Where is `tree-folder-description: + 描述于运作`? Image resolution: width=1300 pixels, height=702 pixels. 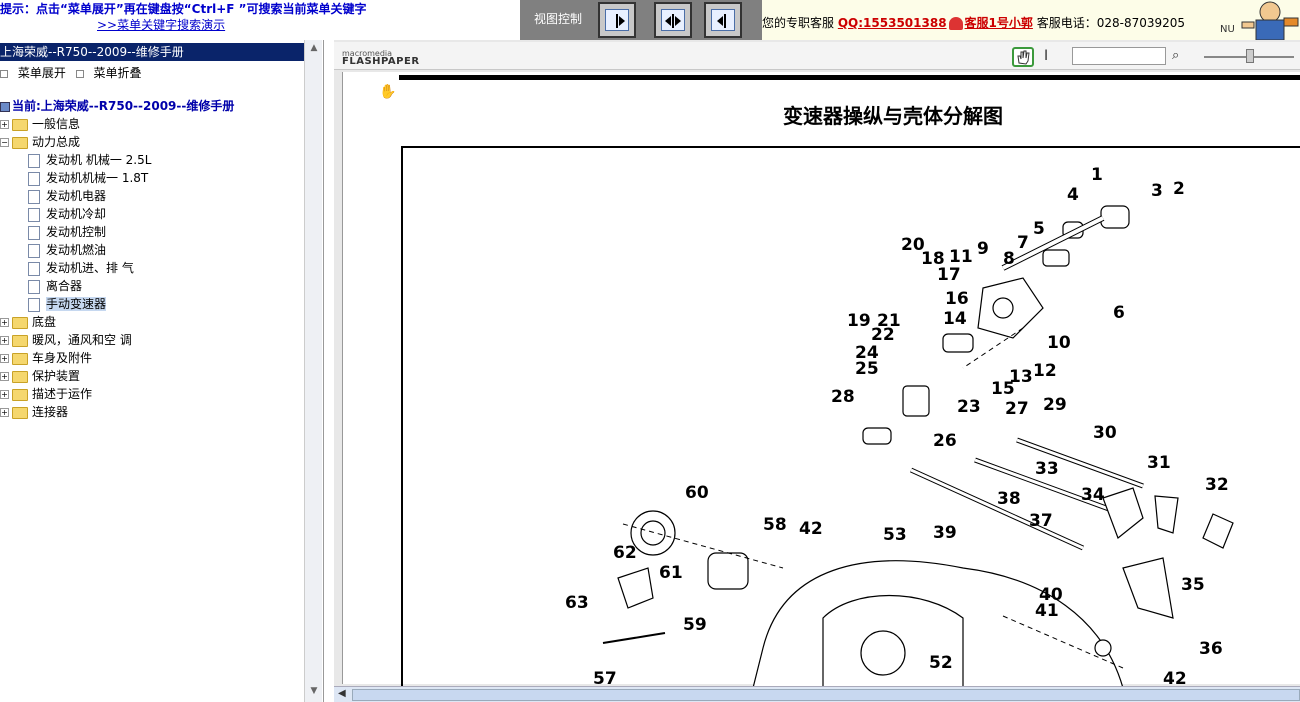
tree-folder-description: + 描述于运作 is located at coordinates (46, 394).